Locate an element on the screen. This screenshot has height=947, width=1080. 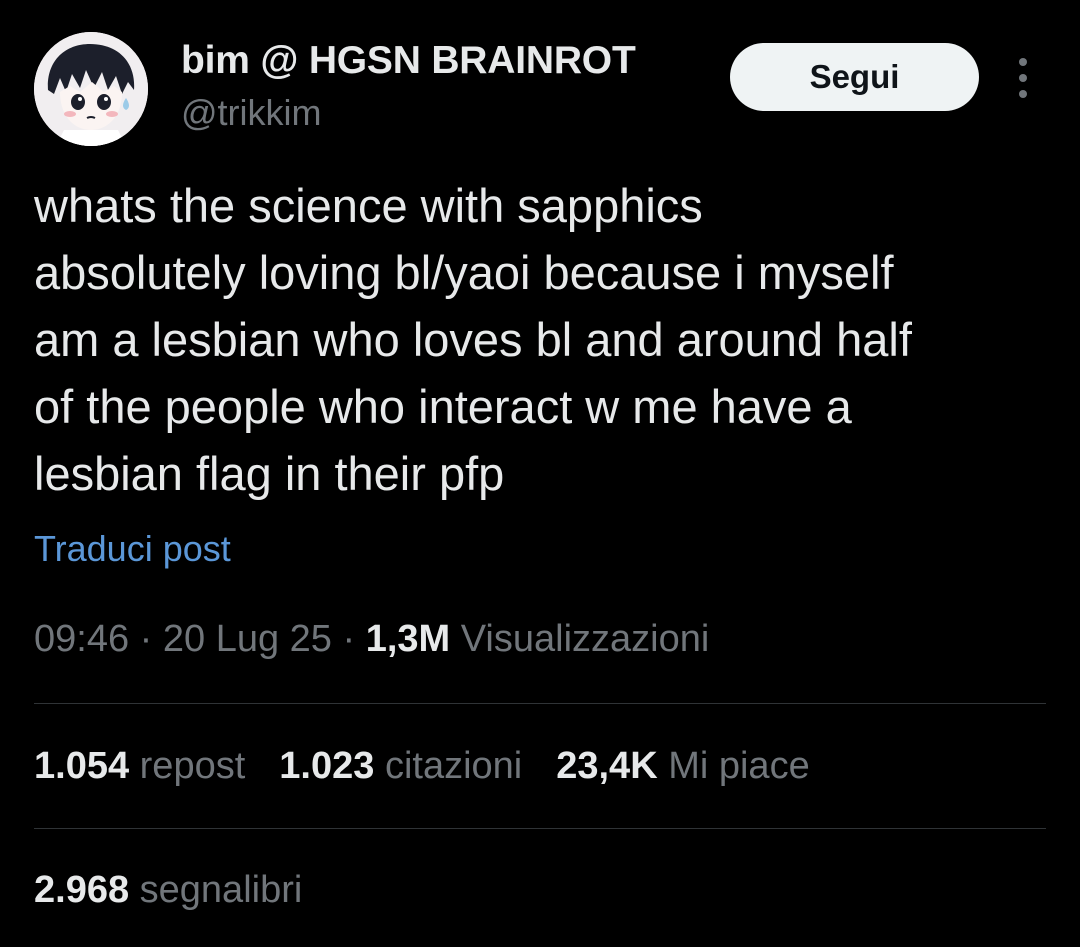
views-label: Visualizzazioni is located at coordinates (585, 639).